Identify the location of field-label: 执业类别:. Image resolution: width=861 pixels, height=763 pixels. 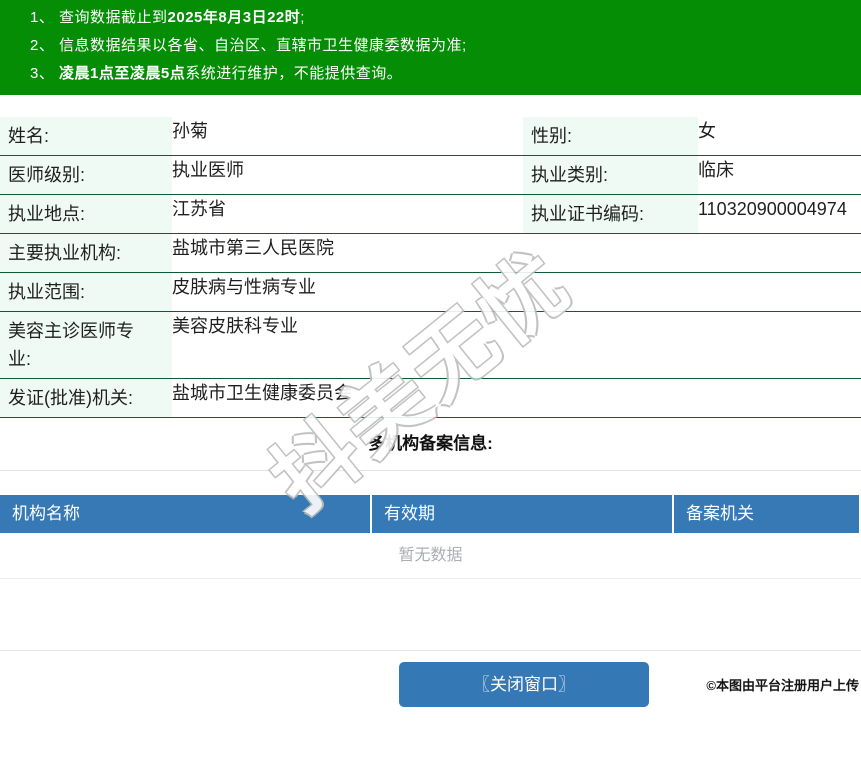
(610, 175).